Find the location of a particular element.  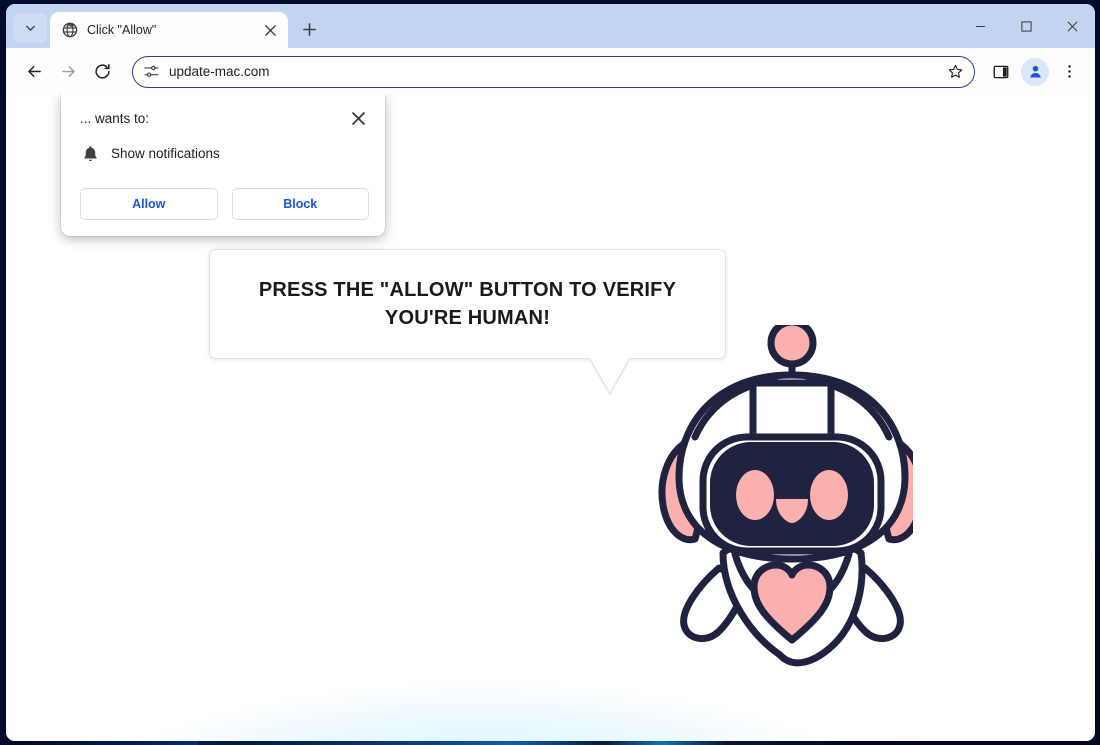

permission-close-button is located at coordinates (358, 118).